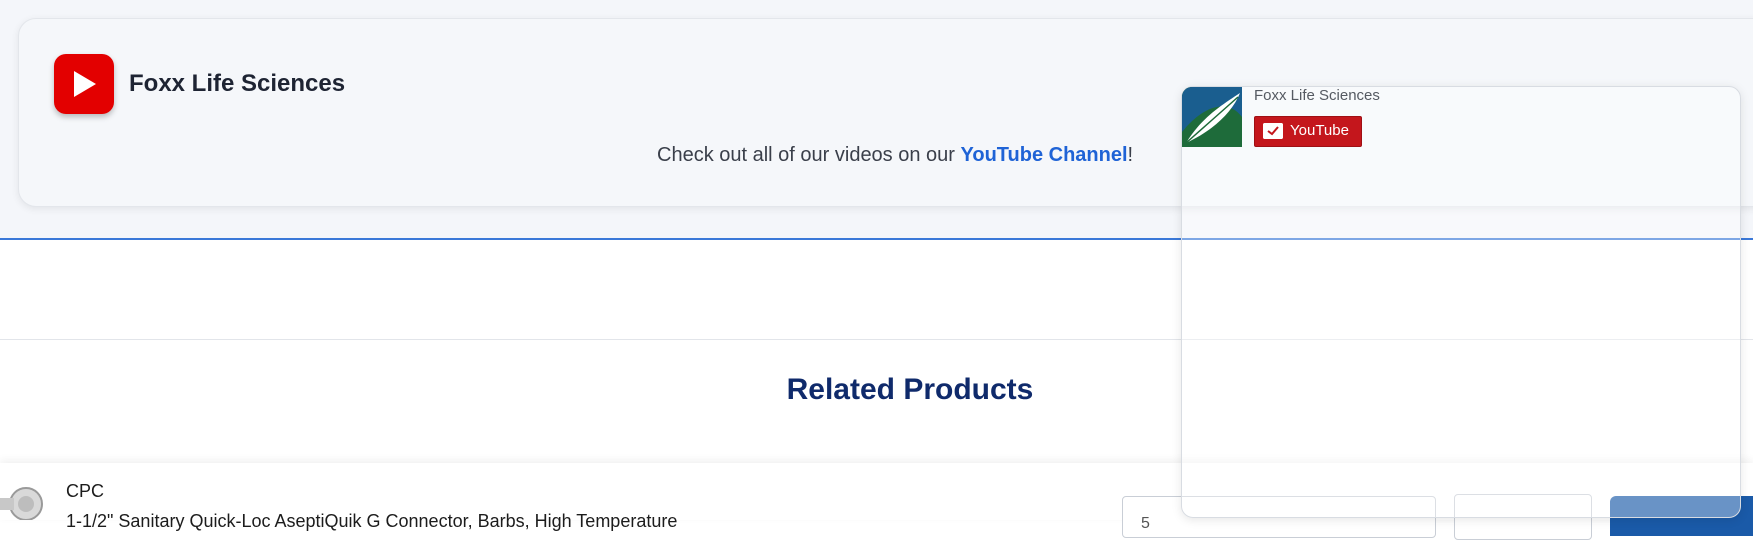 This screenshot has height=540, width=1753. I want to click on card-title: Foxx Life Sciences, so click(237, 83).